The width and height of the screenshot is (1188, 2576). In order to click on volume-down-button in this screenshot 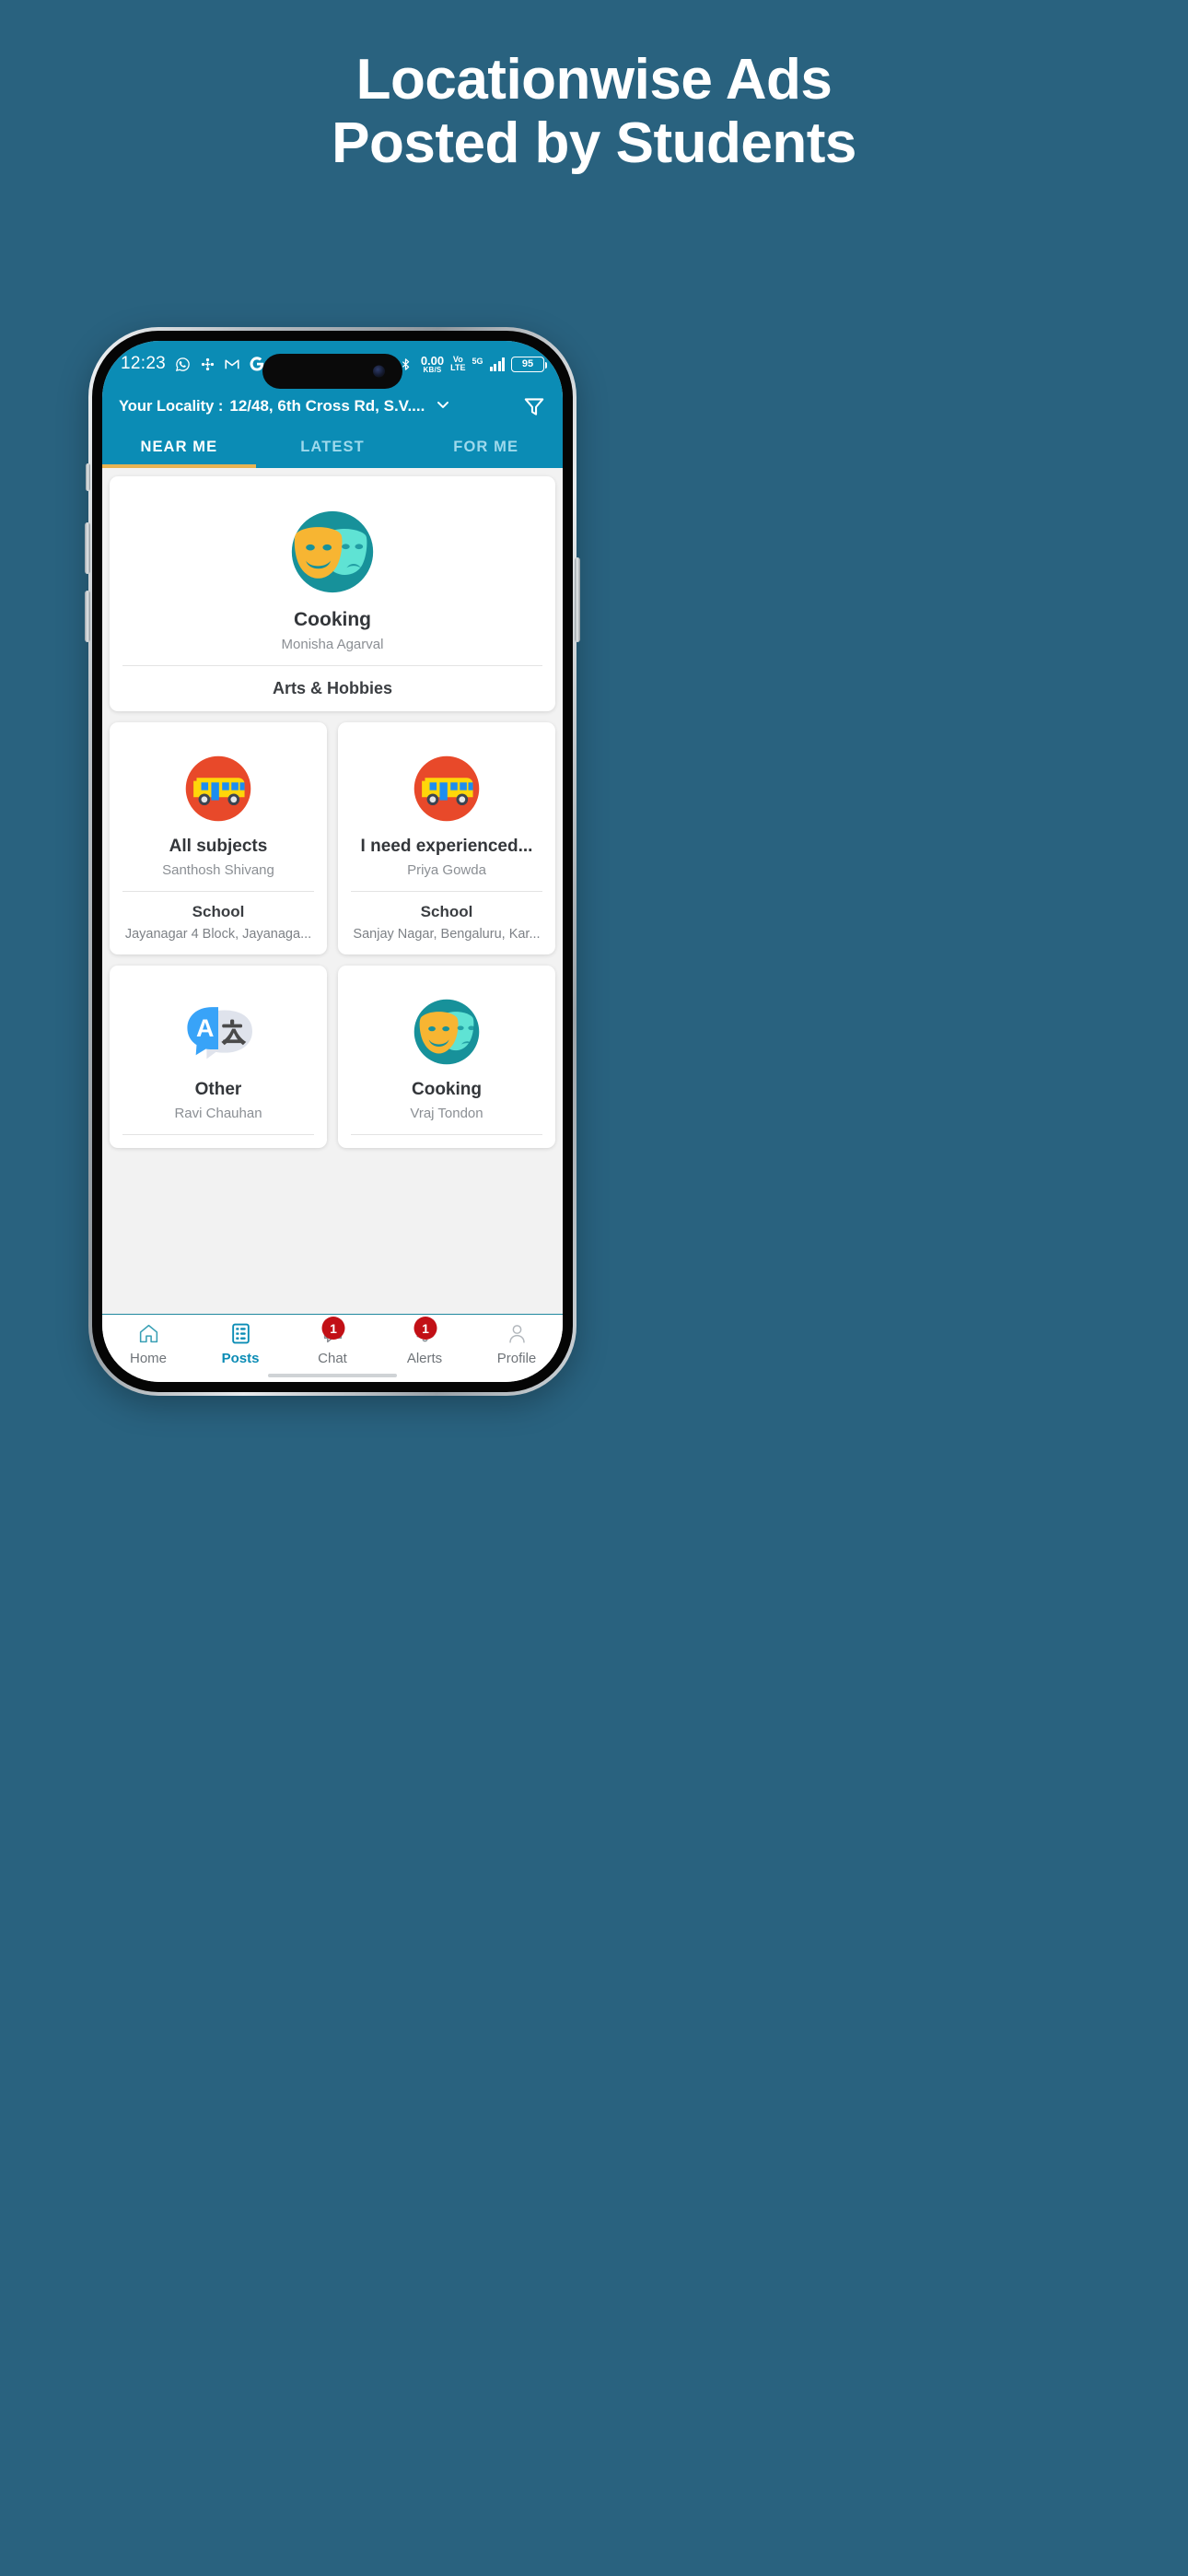, I will do `click(87, 616)`.